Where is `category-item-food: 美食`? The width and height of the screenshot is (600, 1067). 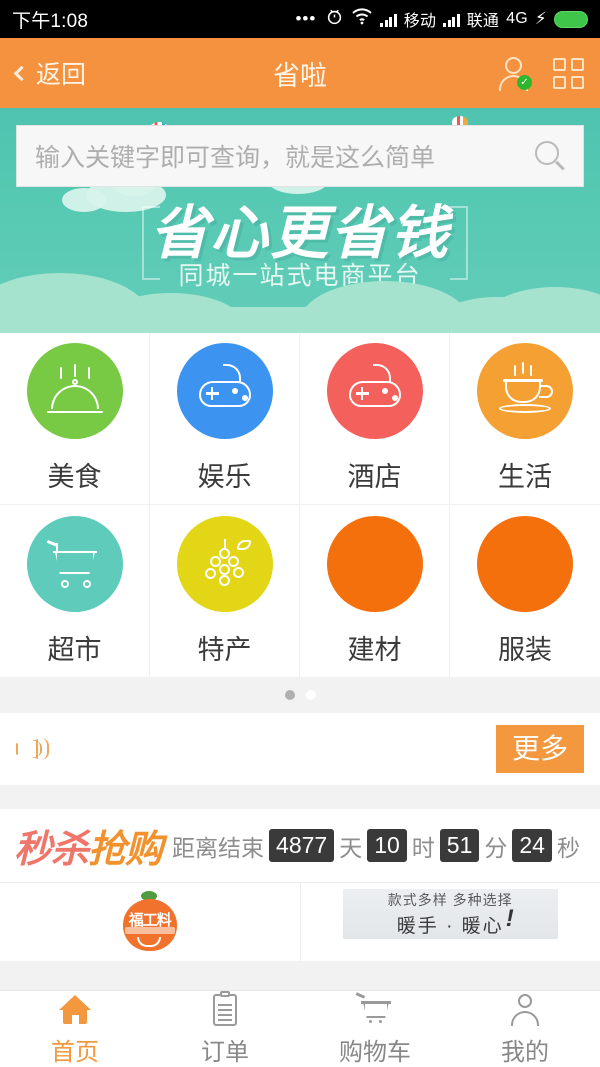 category-item-food: 美食 is located at coordinates (75, 419).